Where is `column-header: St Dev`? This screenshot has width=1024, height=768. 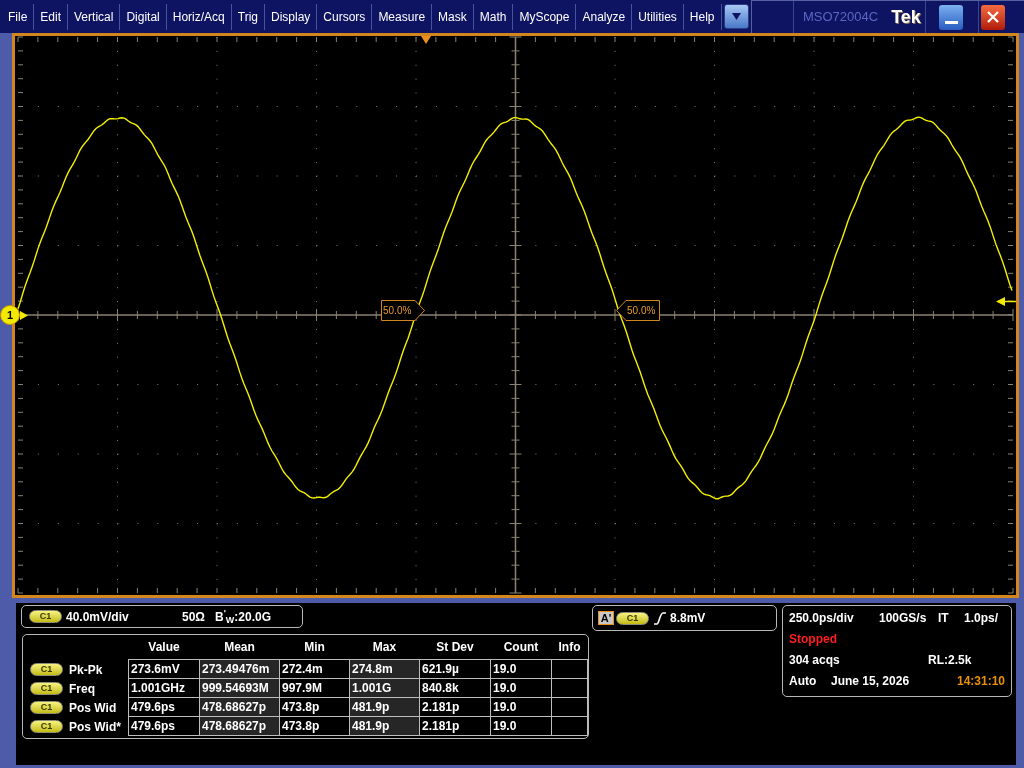
column-header: St Dev is located at coordinates (455, 647).